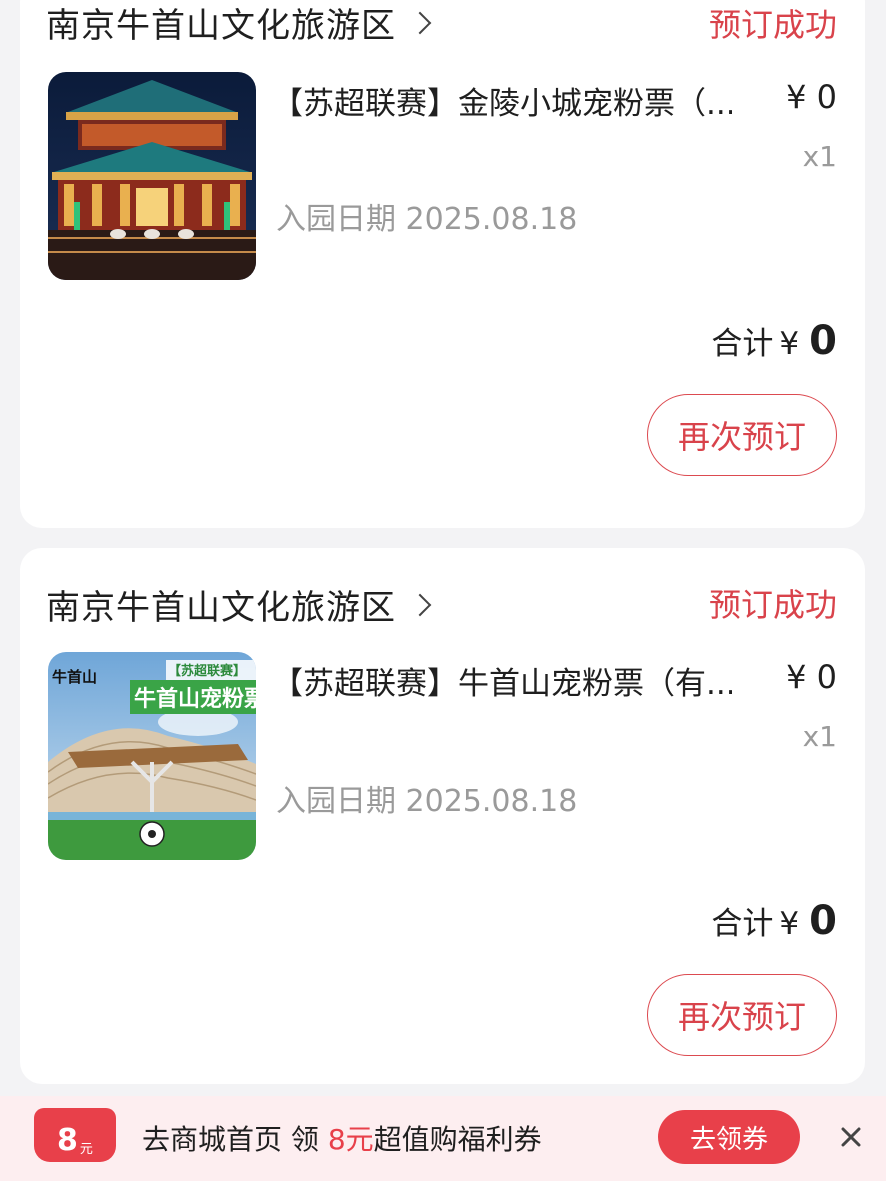 The image size is (886, 1181). I want to click on product-image, so click(152, 176).